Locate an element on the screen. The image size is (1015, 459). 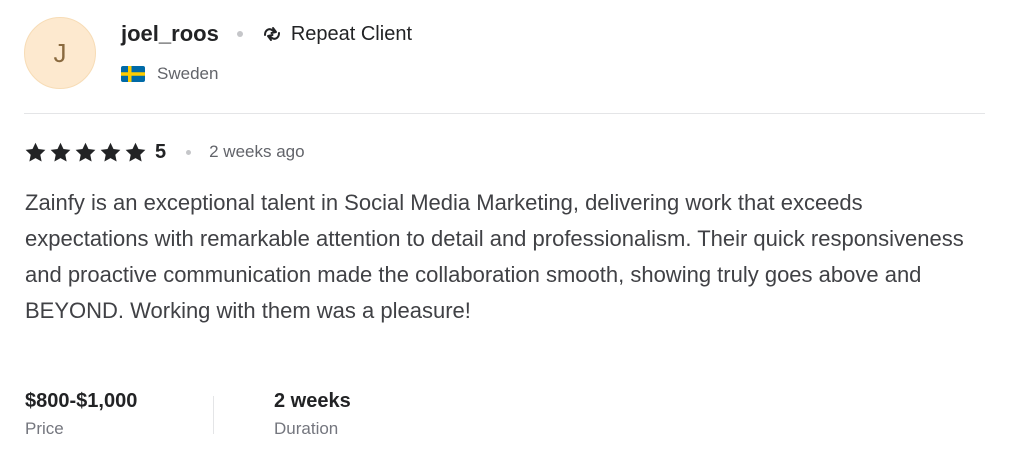
reviewer-name-row: joel_roos Repeat Client is located at coordinates (266, 34).